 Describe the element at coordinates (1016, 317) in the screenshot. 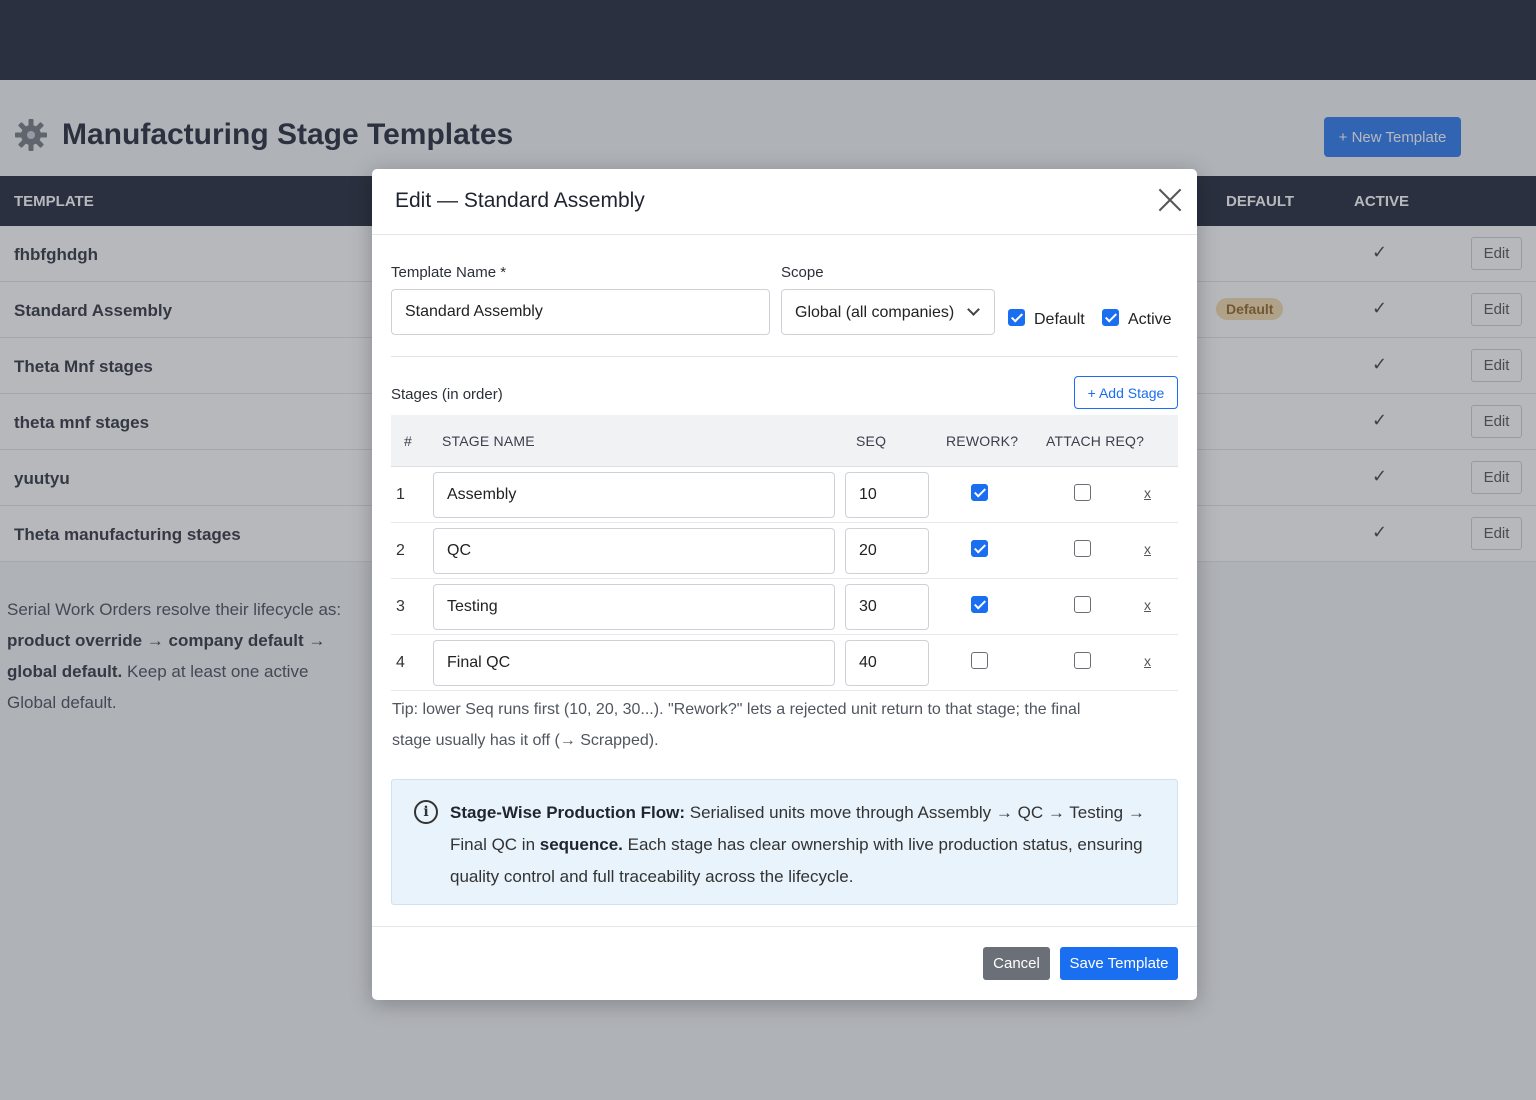

I see `default-checkbox` at that location.